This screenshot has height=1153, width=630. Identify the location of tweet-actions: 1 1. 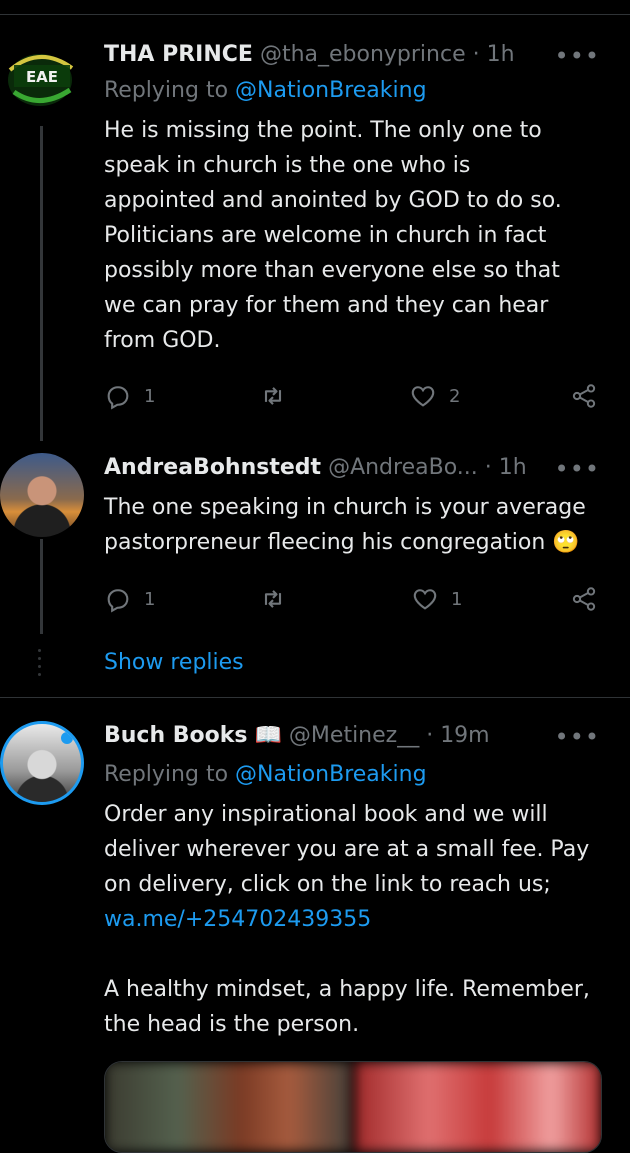
(352, 599).